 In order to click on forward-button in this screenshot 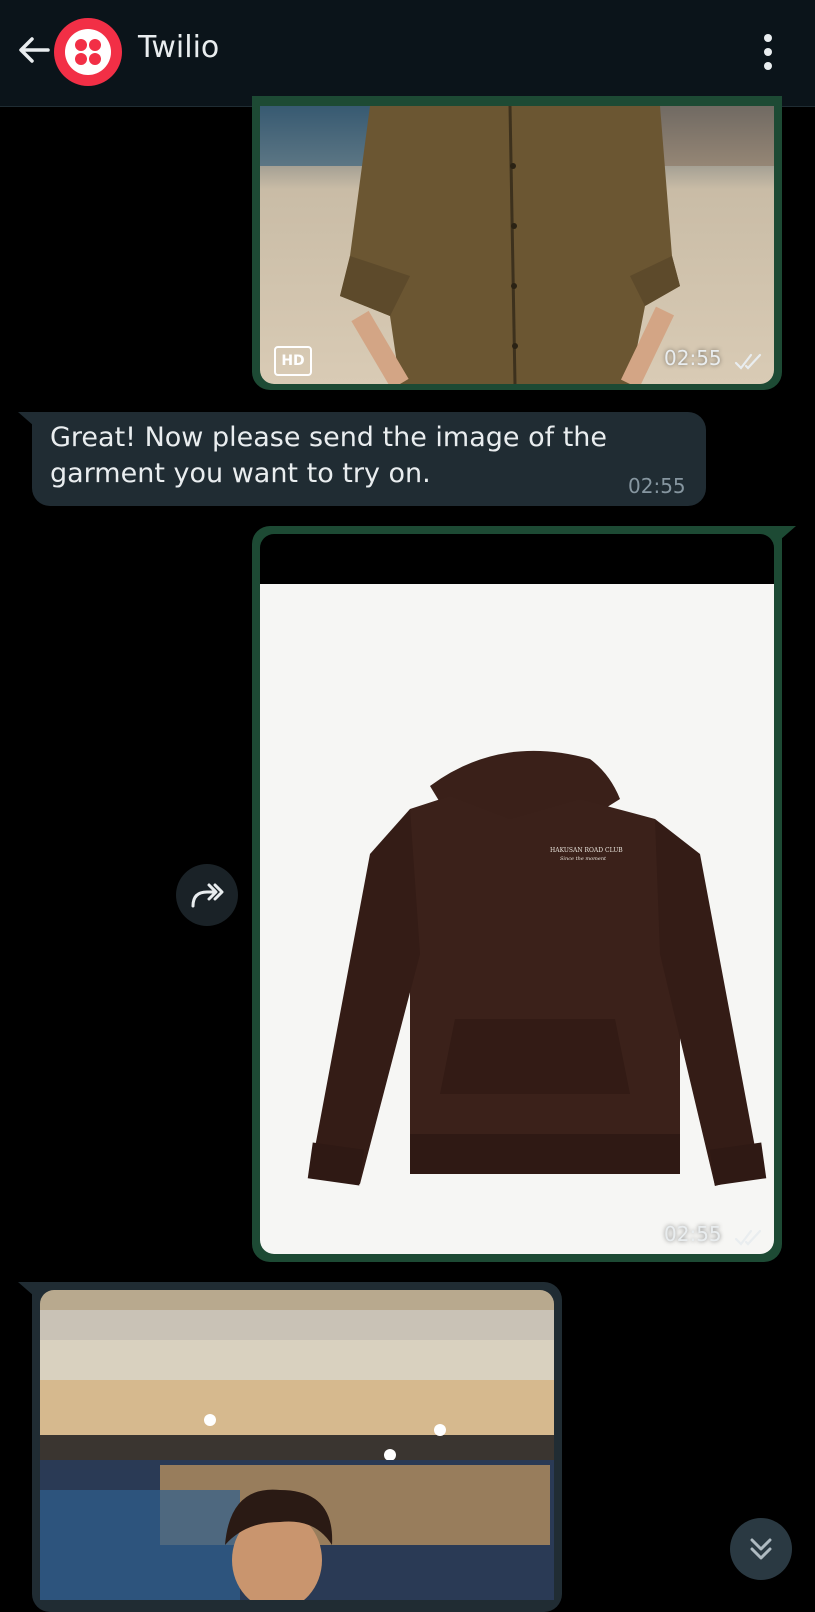, I will do `click(207, 895)`.